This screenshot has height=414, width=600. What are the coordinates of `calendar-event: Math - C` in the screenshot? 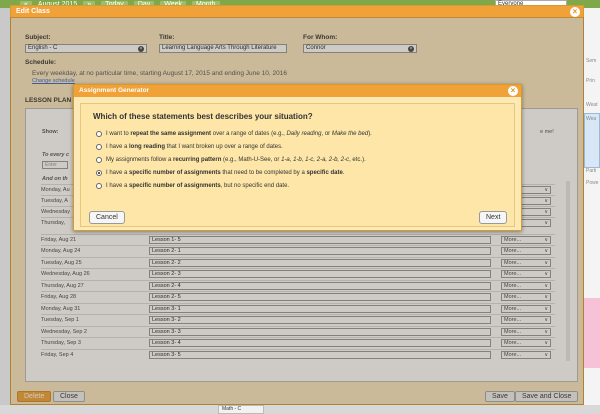 It's located at (241, 409).